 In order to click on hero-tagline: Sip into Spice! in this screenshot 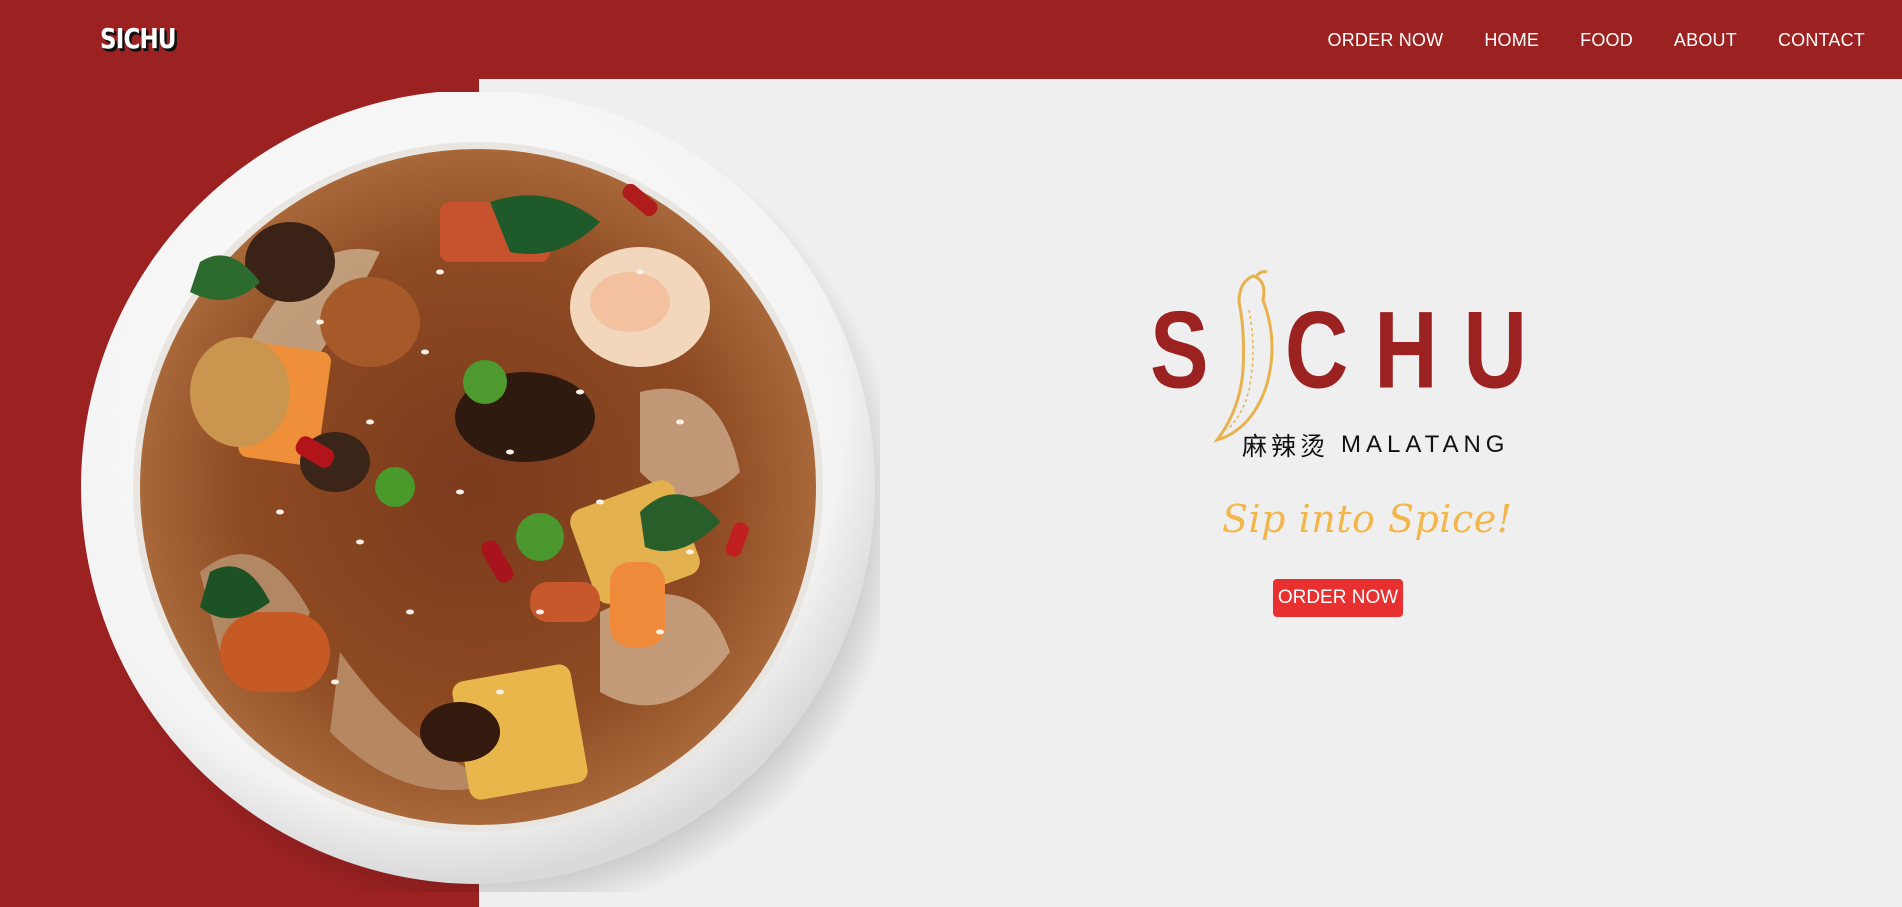, I will do `click(1367, 519)`.